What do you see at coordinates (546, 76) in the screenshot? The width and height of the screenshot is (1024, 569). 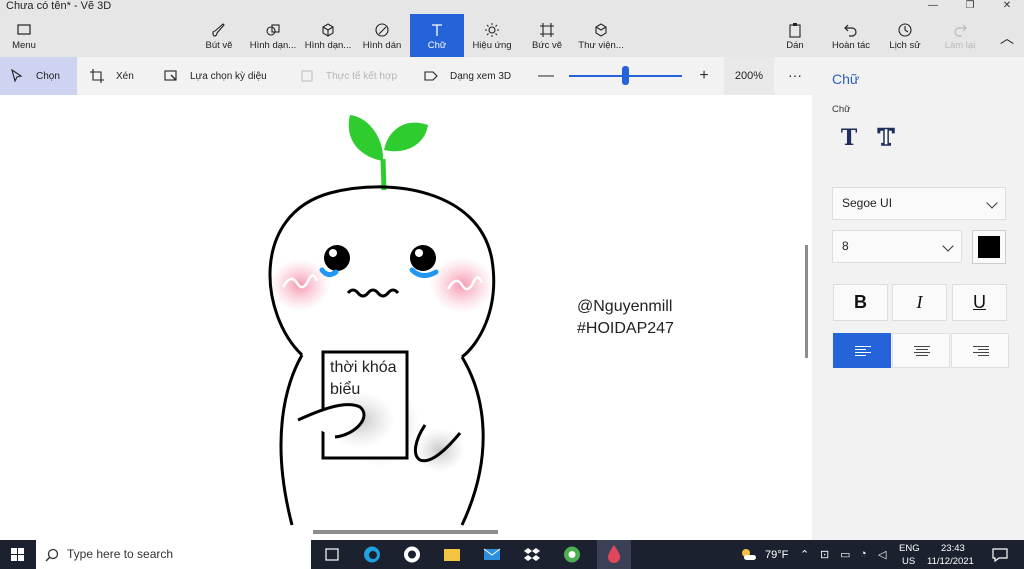 I see `zoom-out-button: —` at bounding box center [546, 76].